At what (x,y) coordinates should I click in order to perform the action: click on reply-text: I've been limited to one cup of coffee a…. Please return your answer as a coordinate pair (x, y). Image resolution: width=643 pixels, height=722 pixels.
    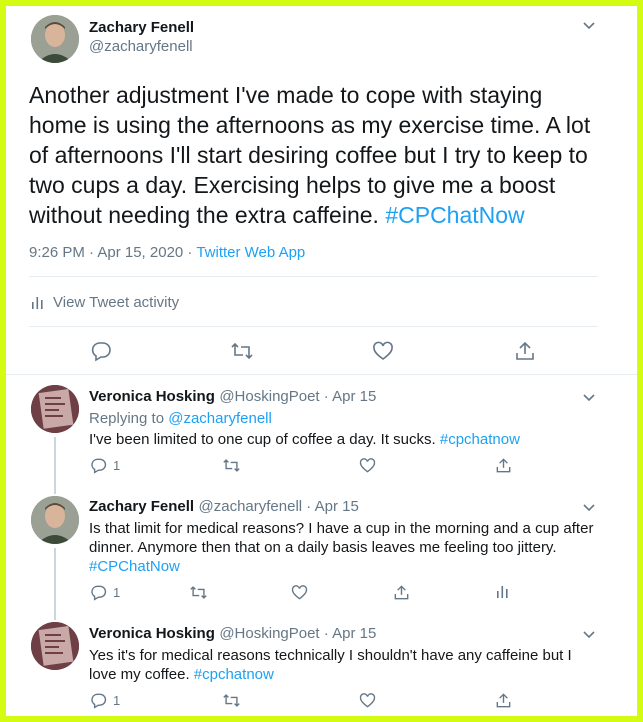
    Looking at the image, I should click on (304, 439).